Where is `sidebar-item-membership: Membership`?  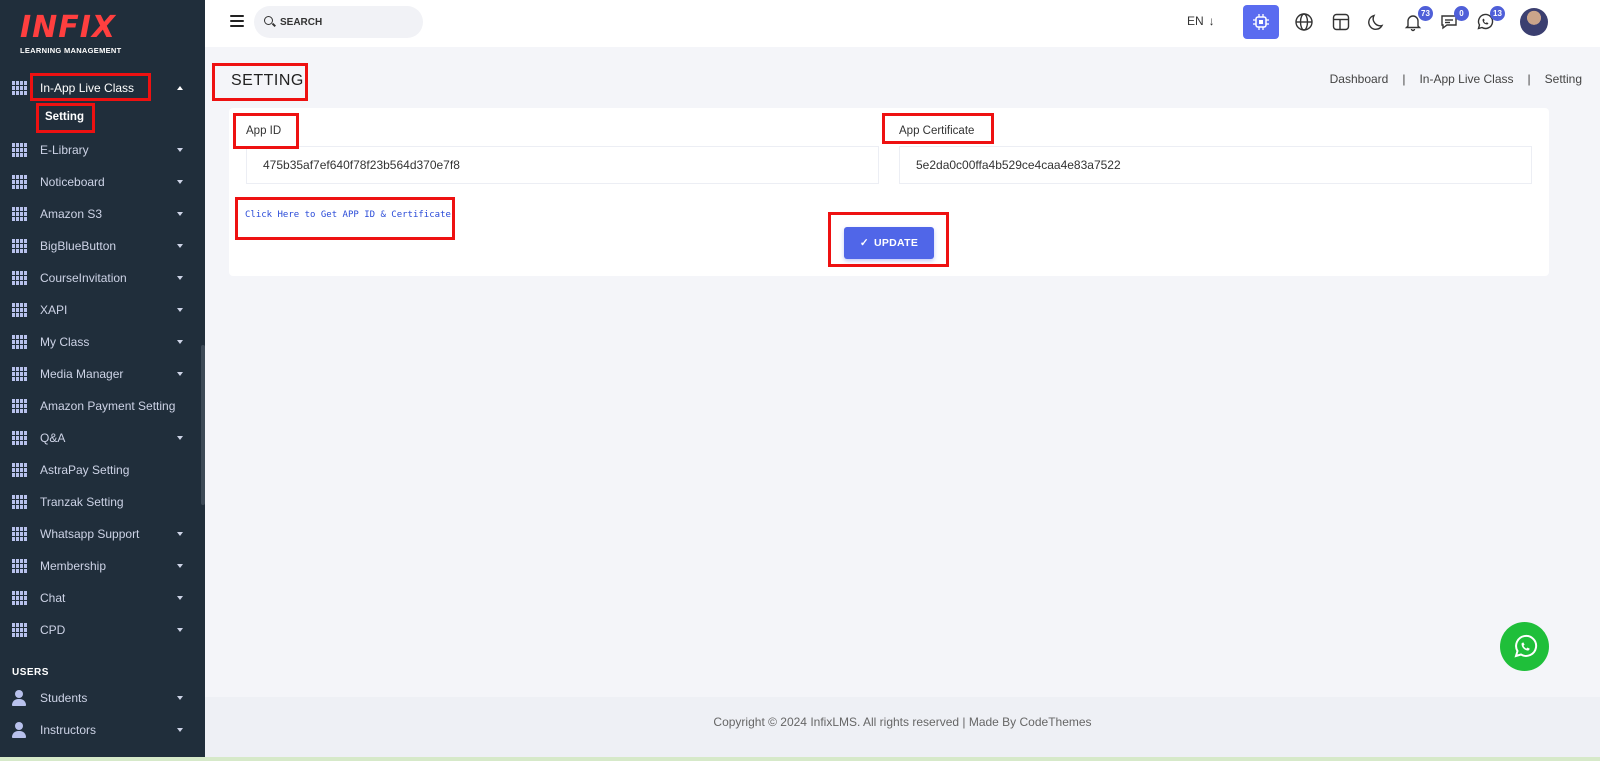
sidebar-item-membership: Membership is located at coordinates (100, 566).